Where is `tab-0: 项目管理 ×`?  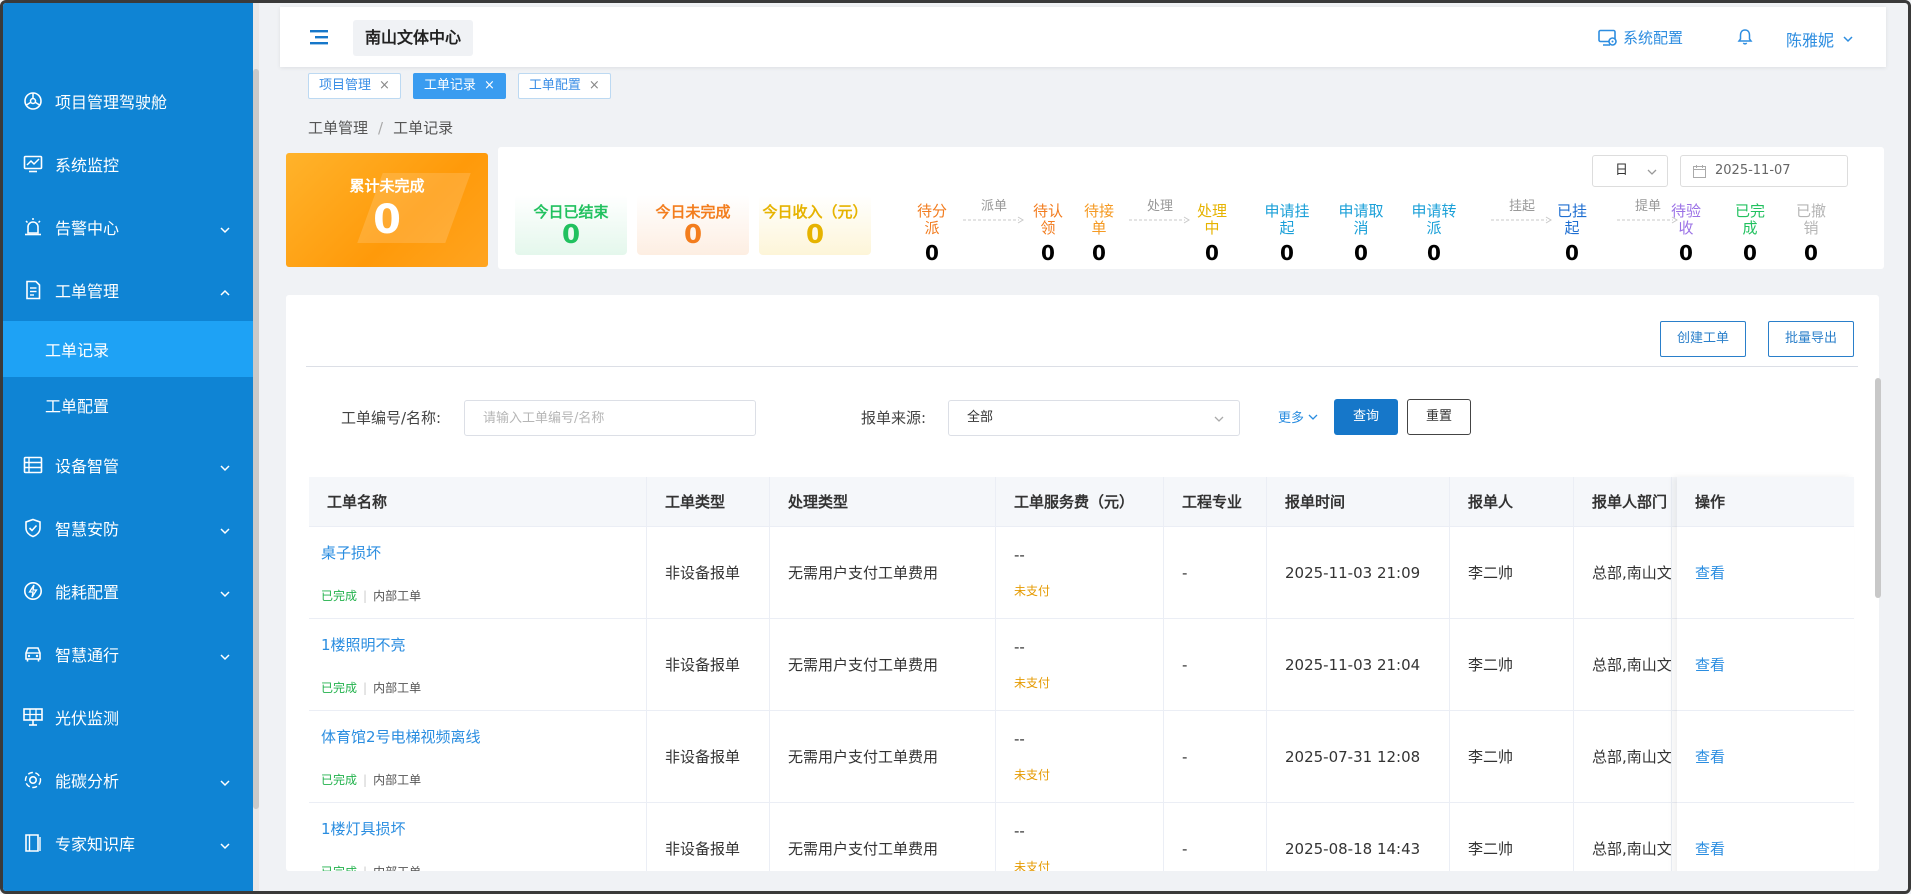
tab-0: 项目管理 × is located at coordinates (354, 86).